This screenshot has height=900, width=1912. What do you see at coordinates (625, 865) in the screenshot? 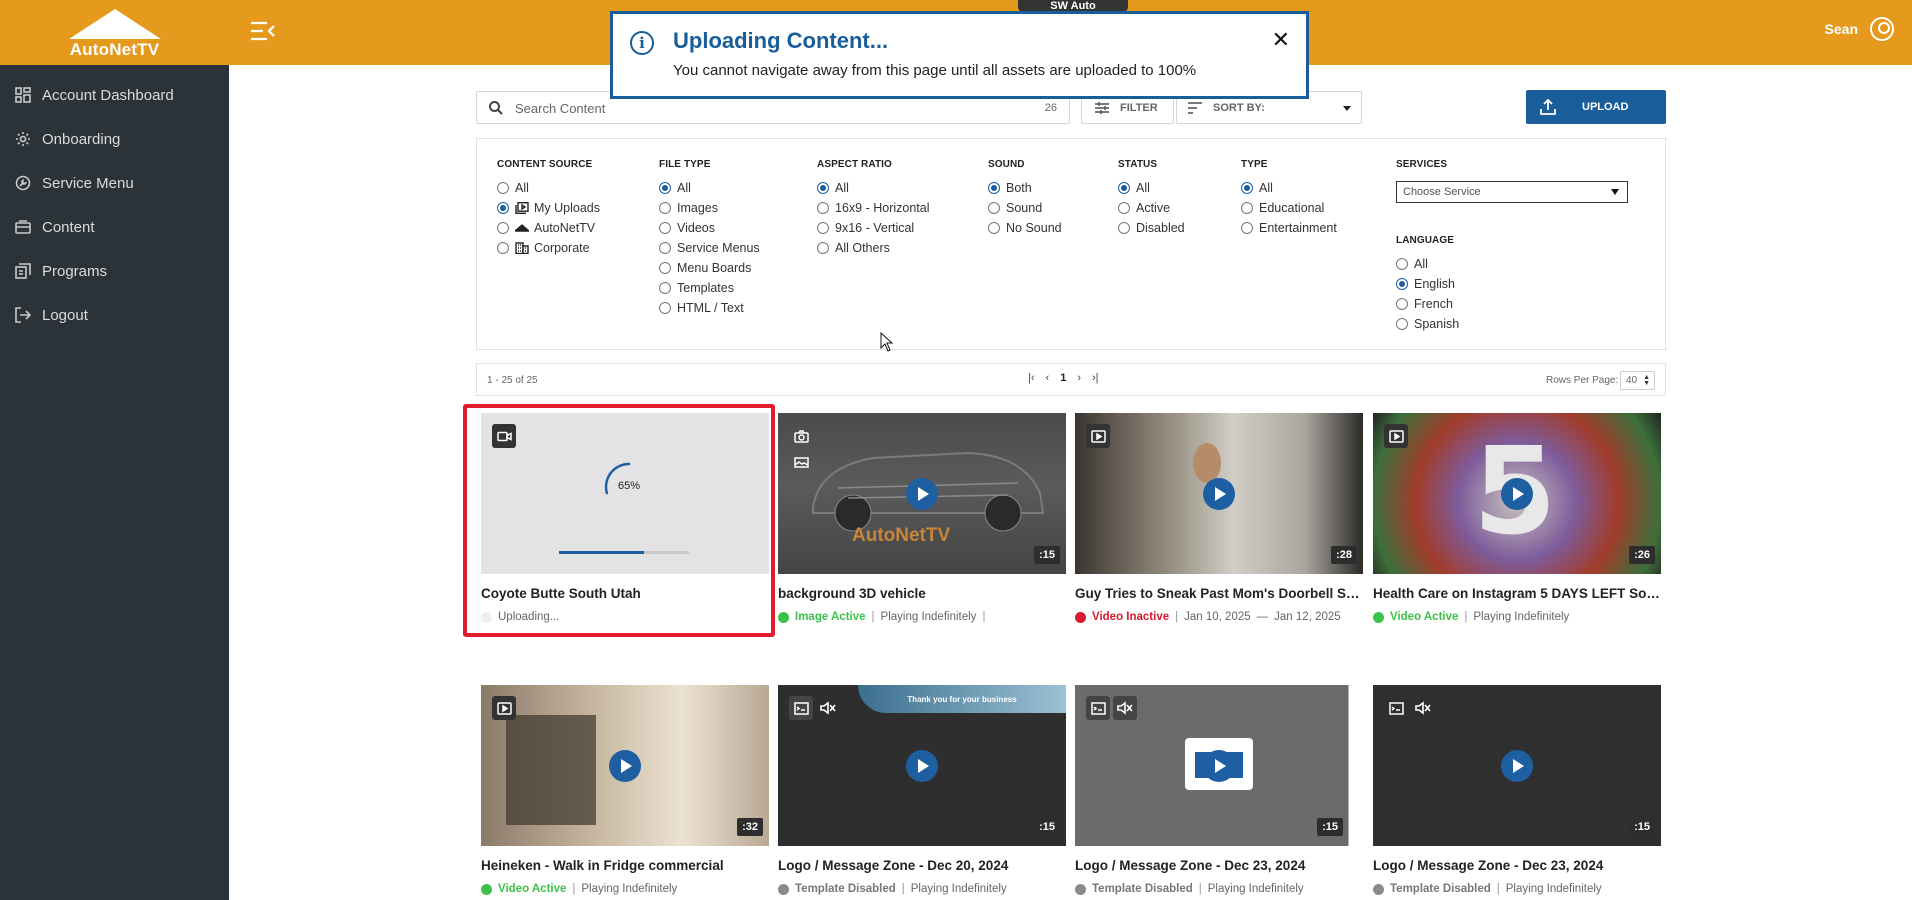
I see `card-title: Heineken - Walk in Fridge commercial` at bounding box center [625, 865].